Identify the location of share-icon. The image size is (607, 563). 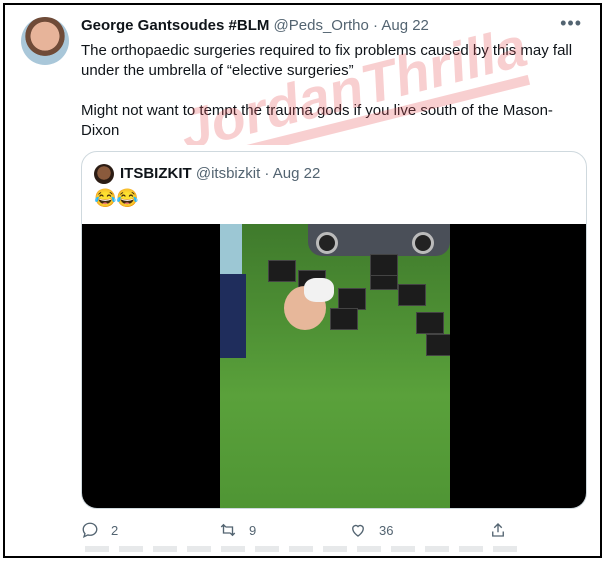
(498, 530).